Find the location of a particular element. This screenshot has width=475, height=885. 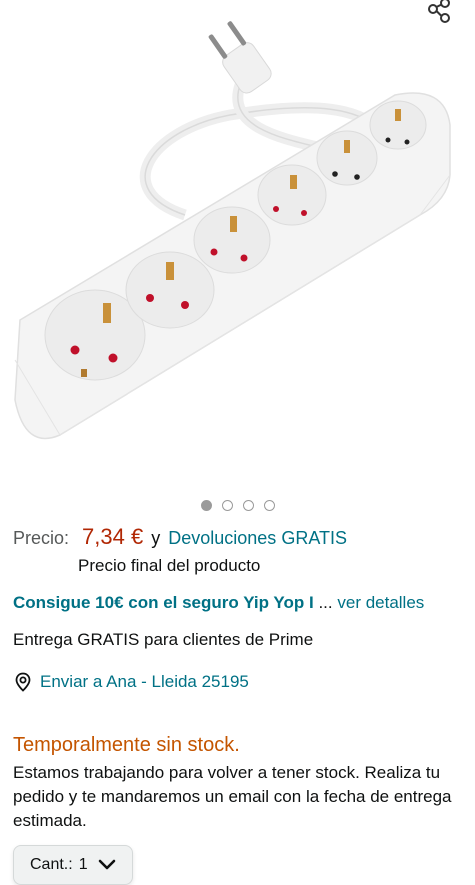

stock-status-title: Temporalmente sin stock. is located at coordinates (126, 745).